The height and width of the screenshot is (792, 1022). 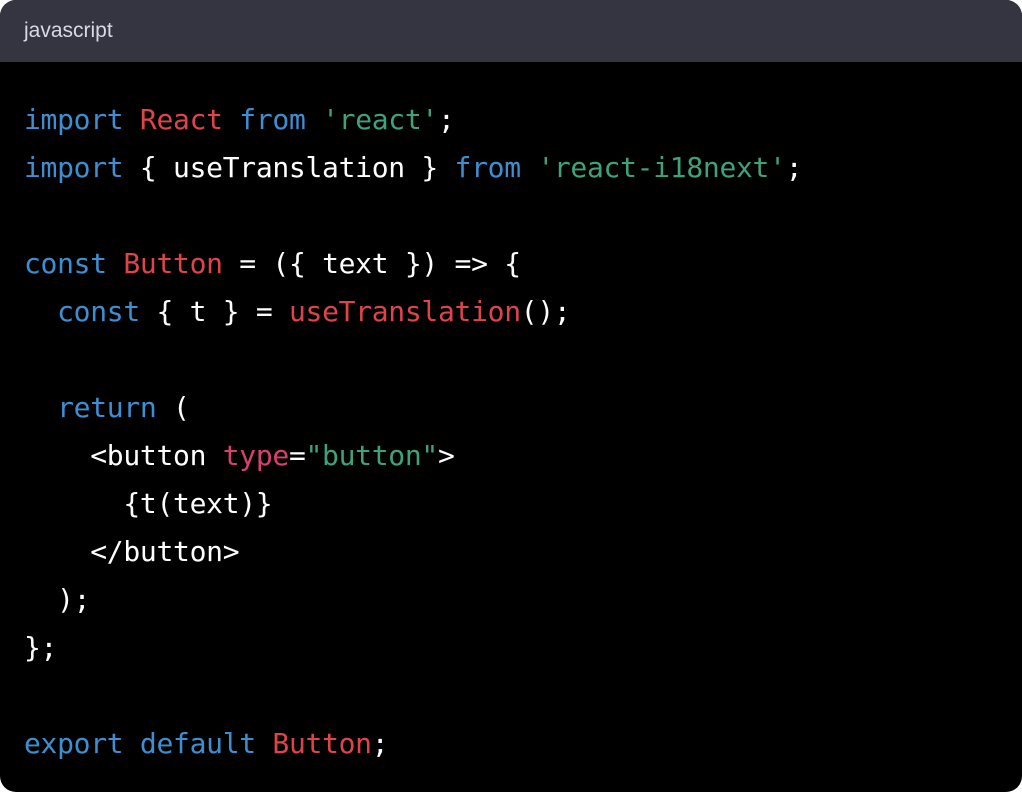 I want to click on code-token: { useTranslation }, so click(x=289, y=167).